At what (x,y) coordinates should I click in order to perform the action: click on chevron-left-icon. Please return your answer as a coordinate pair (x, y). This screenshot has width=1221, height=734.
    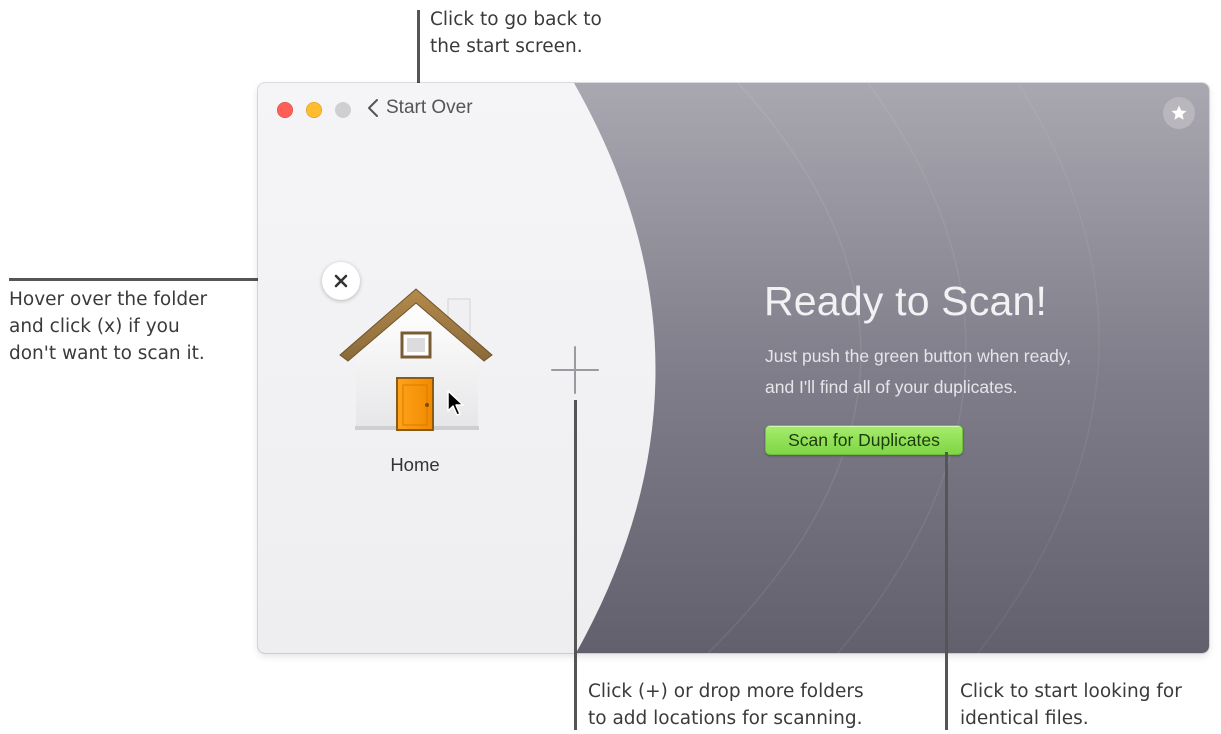
    Looking at the image, I should click on (373, 108).